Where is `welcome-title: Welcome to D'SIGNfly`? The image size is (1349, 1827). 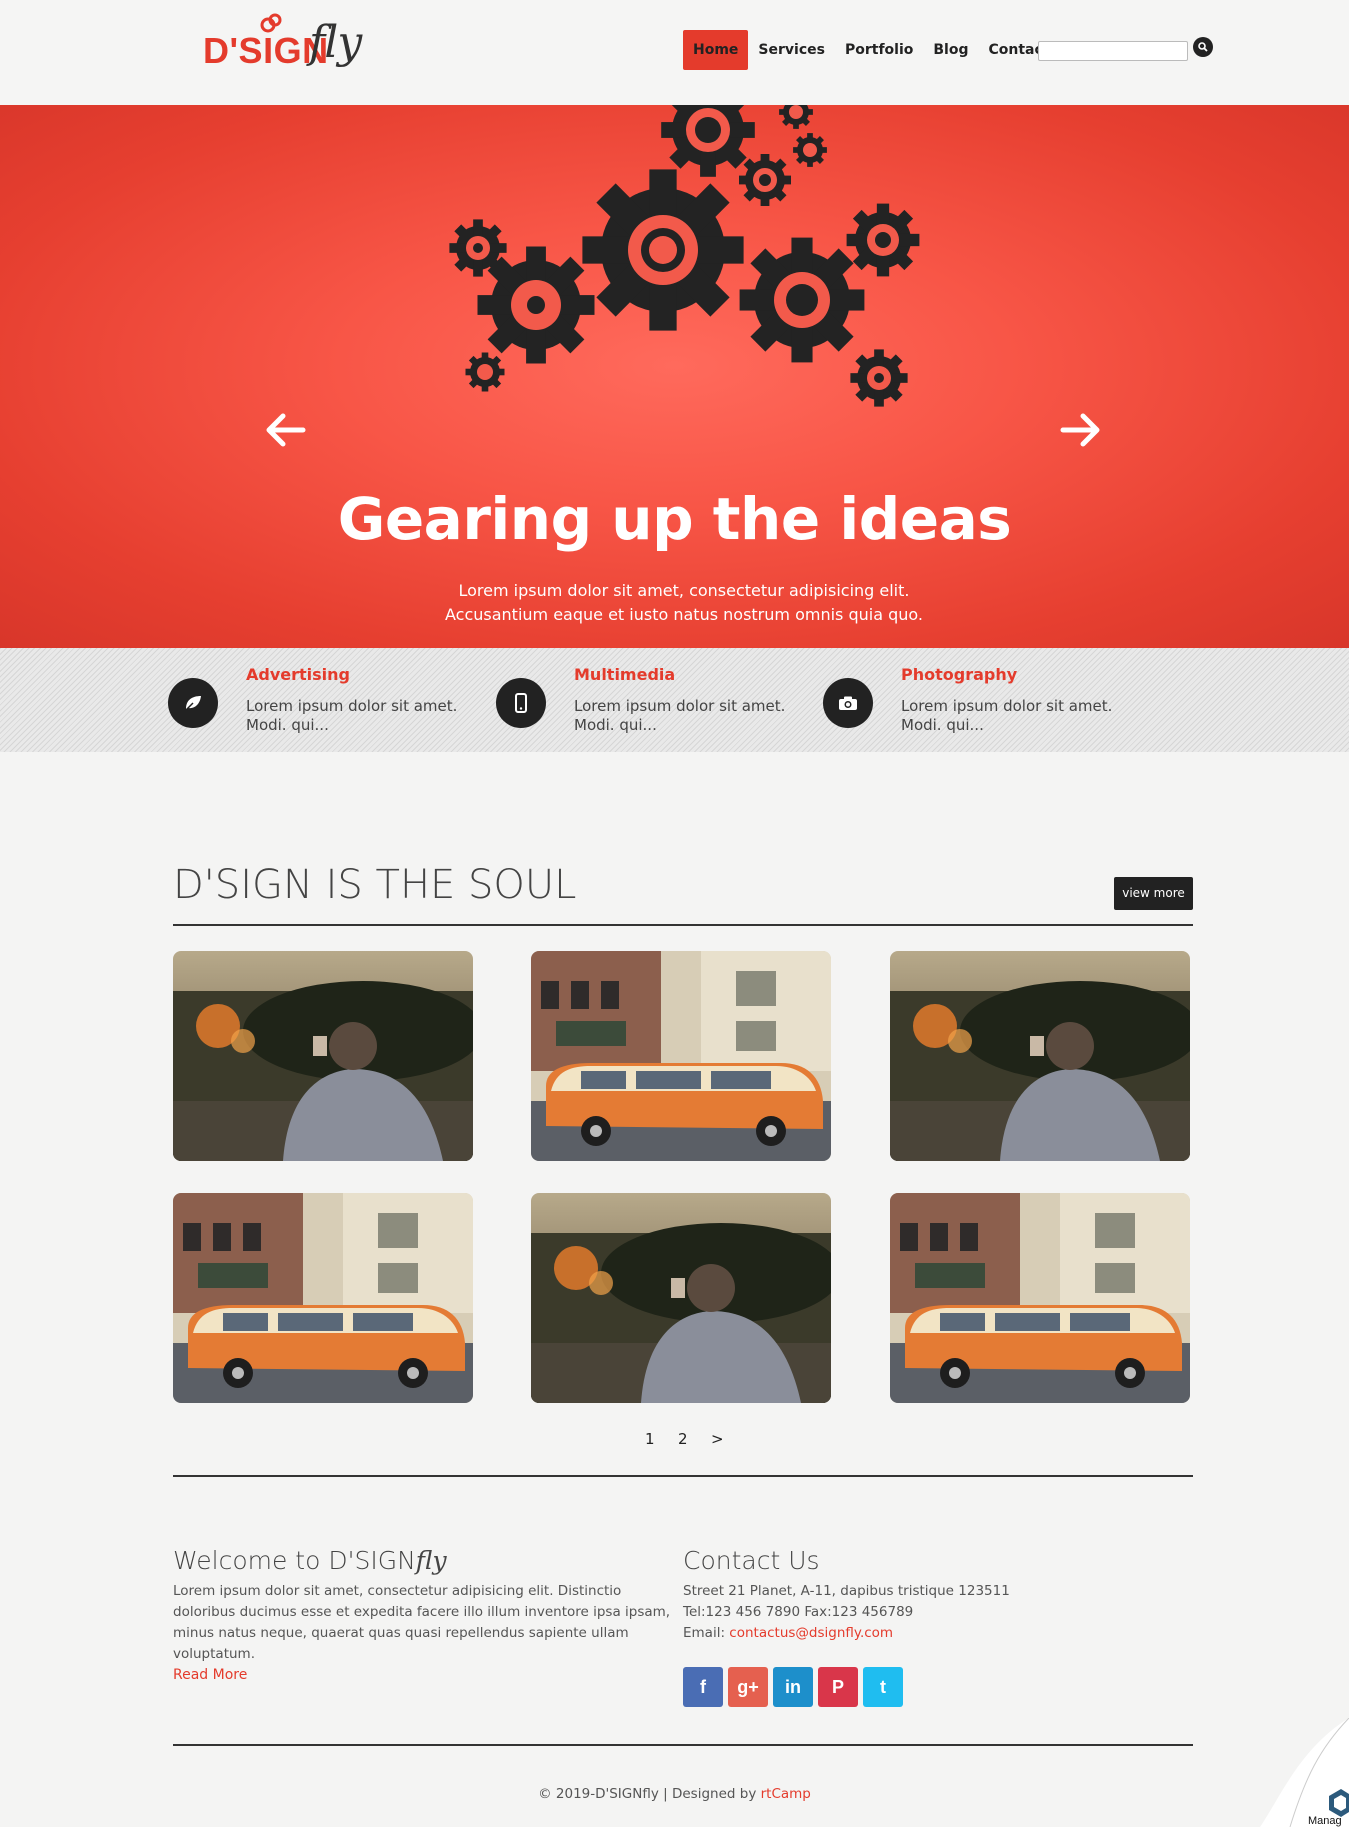 welcome-title: Welcome to D'SIGNfly is located at coordinates (310, 1560).